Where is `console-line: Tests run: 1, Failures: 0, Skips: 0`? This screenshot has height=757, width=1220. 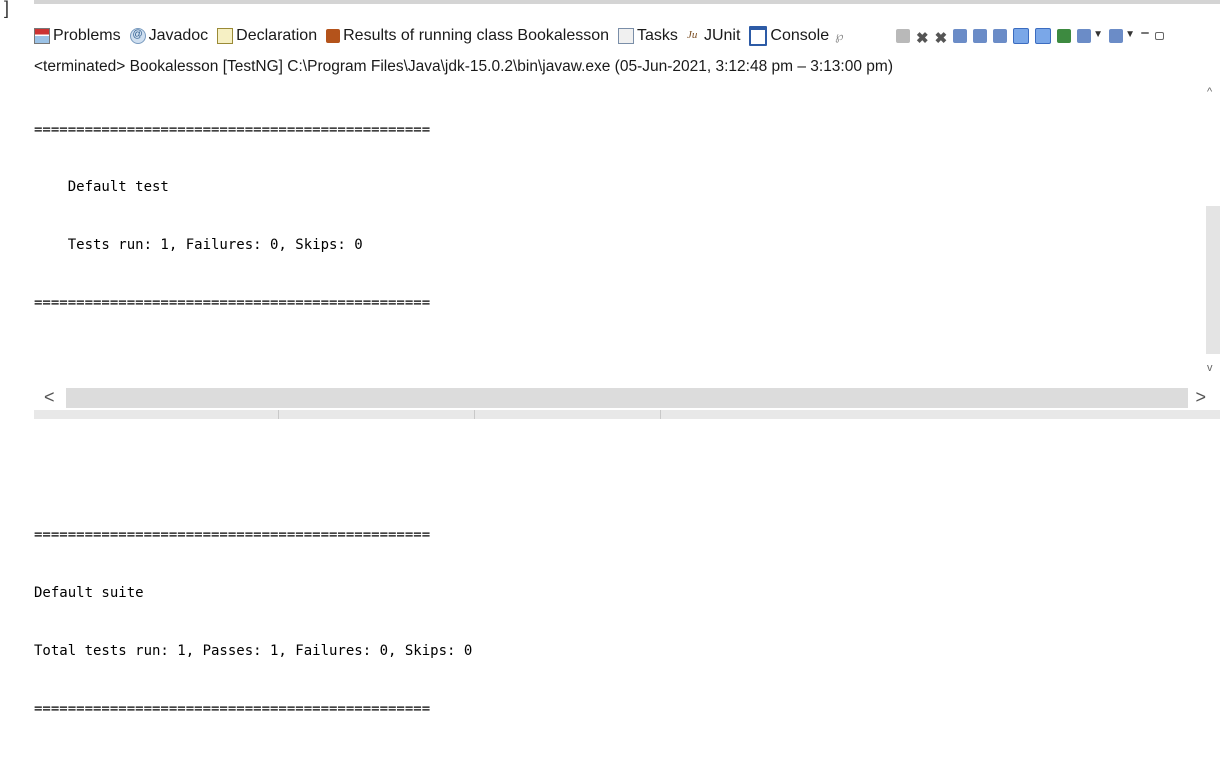 console-line: Tests run: 1, Failures: 0, Skips: 0 is located at coordinates (198, 245).